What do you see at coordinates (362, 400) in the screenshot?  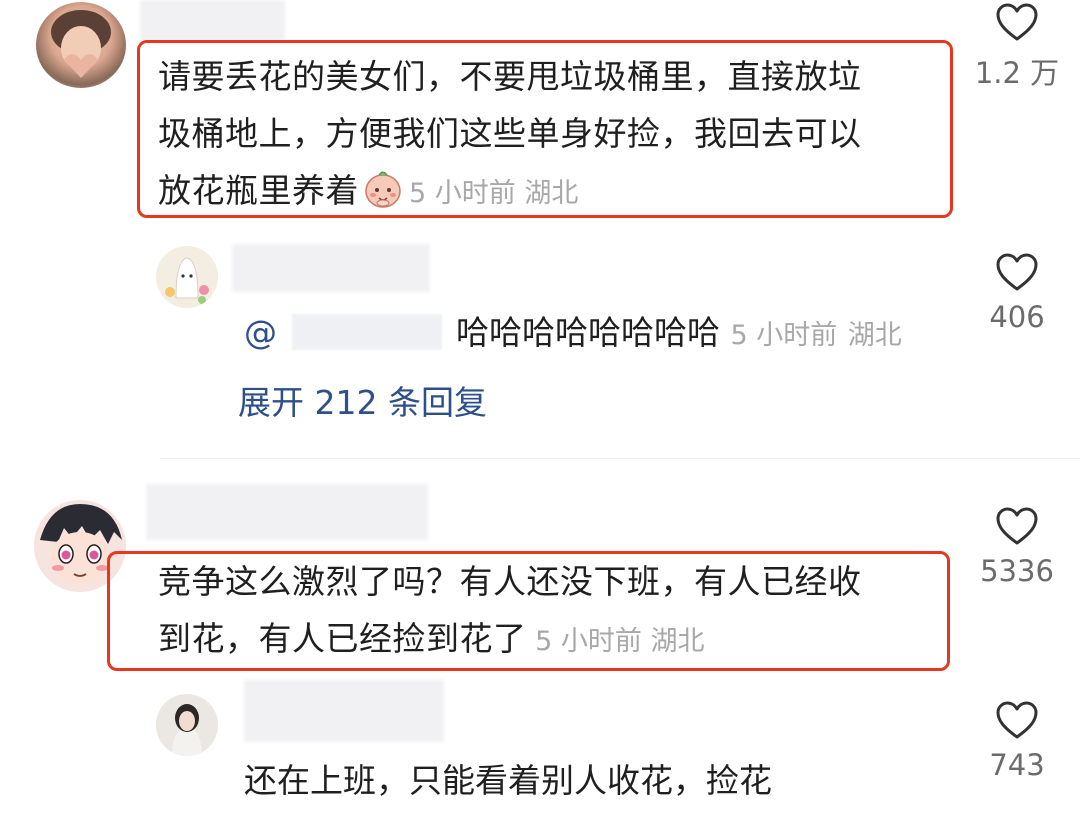 I see `expand-replies-link: 展开 212 条回复` at bounding box center [362, 400].